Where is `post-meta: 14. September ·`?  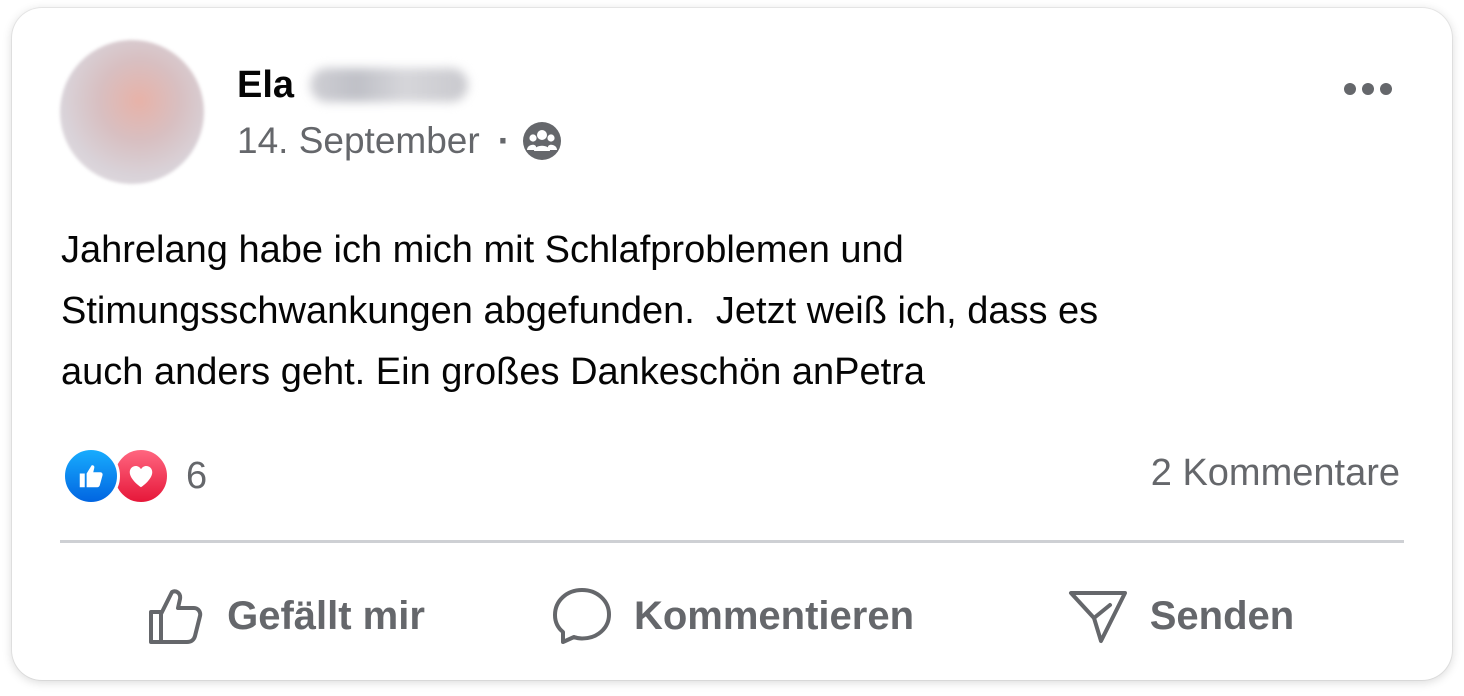 post-meta: 14. September · is located at coordinates (399, 141).